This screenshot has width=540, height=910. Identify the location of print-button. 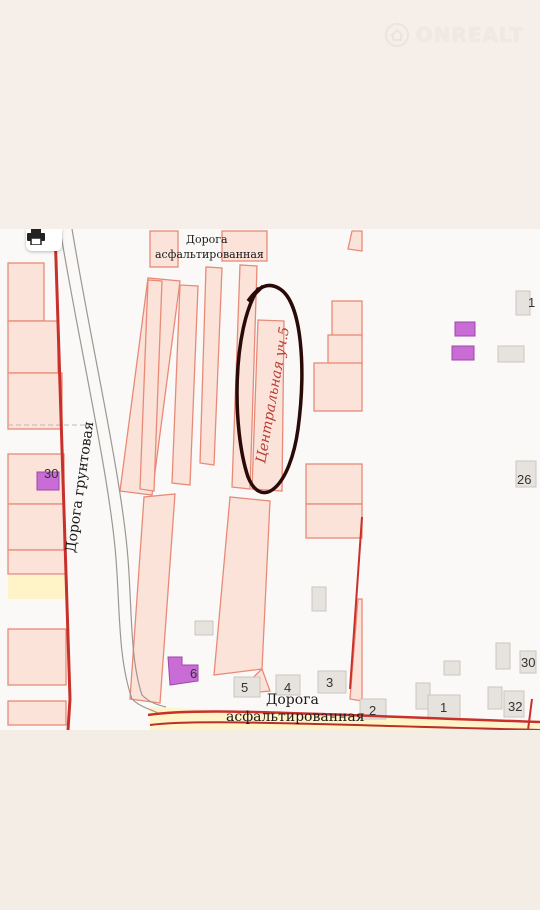
(44, 240).